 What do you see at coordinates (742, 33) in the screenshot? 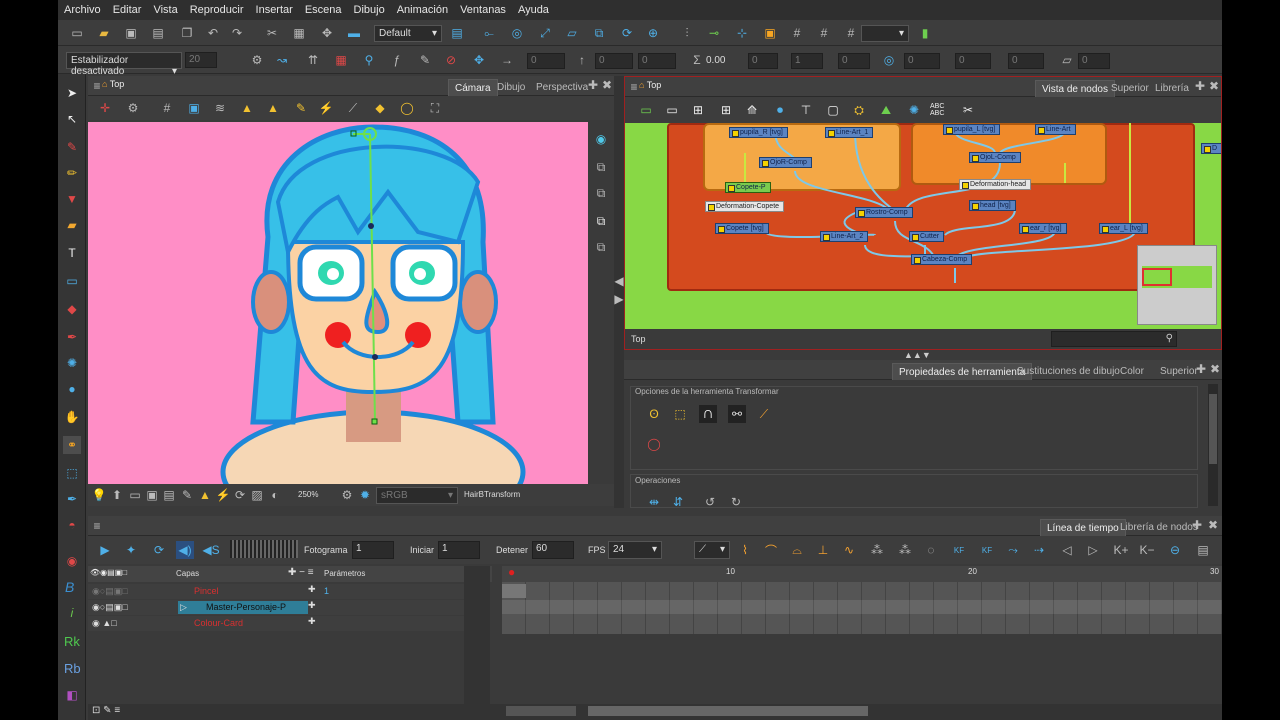
I see `node-add-icon: ⊹` at bounding box center [742, 33].